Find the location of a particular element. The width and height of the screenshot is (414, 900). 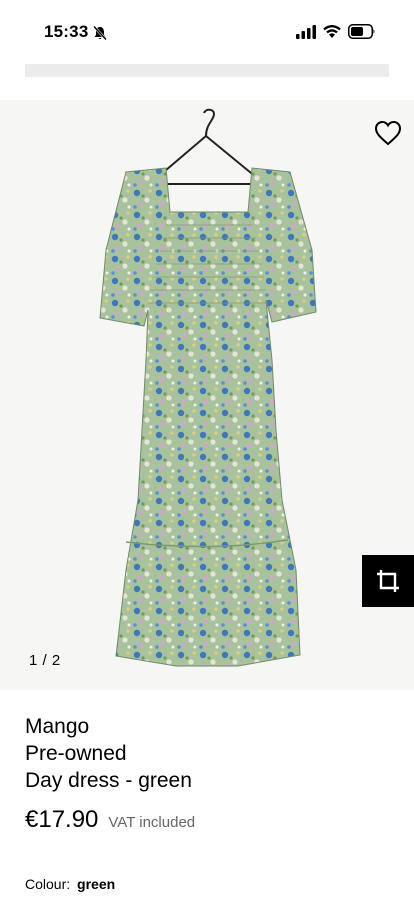

price-row: €17.90 VAT included is located at coordinates (110, 820).